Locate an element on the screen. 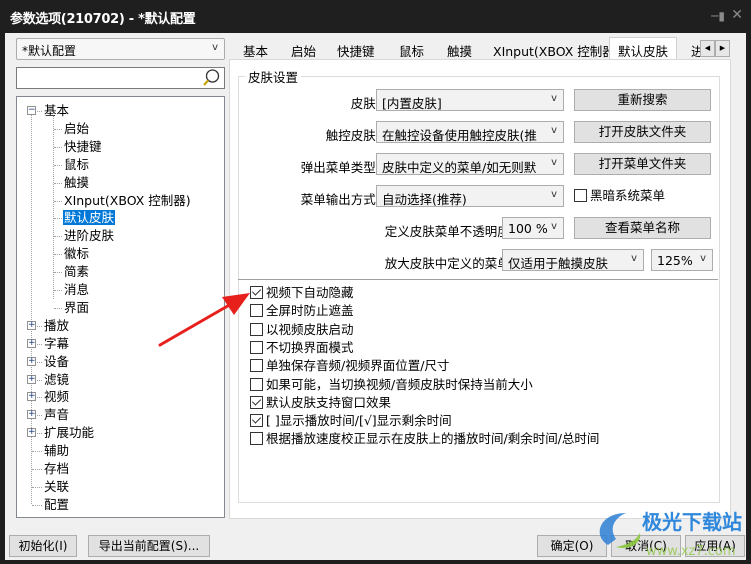 The height and width of the screenshot is (564, 751). search-icon is located at coordinates (211, 79).